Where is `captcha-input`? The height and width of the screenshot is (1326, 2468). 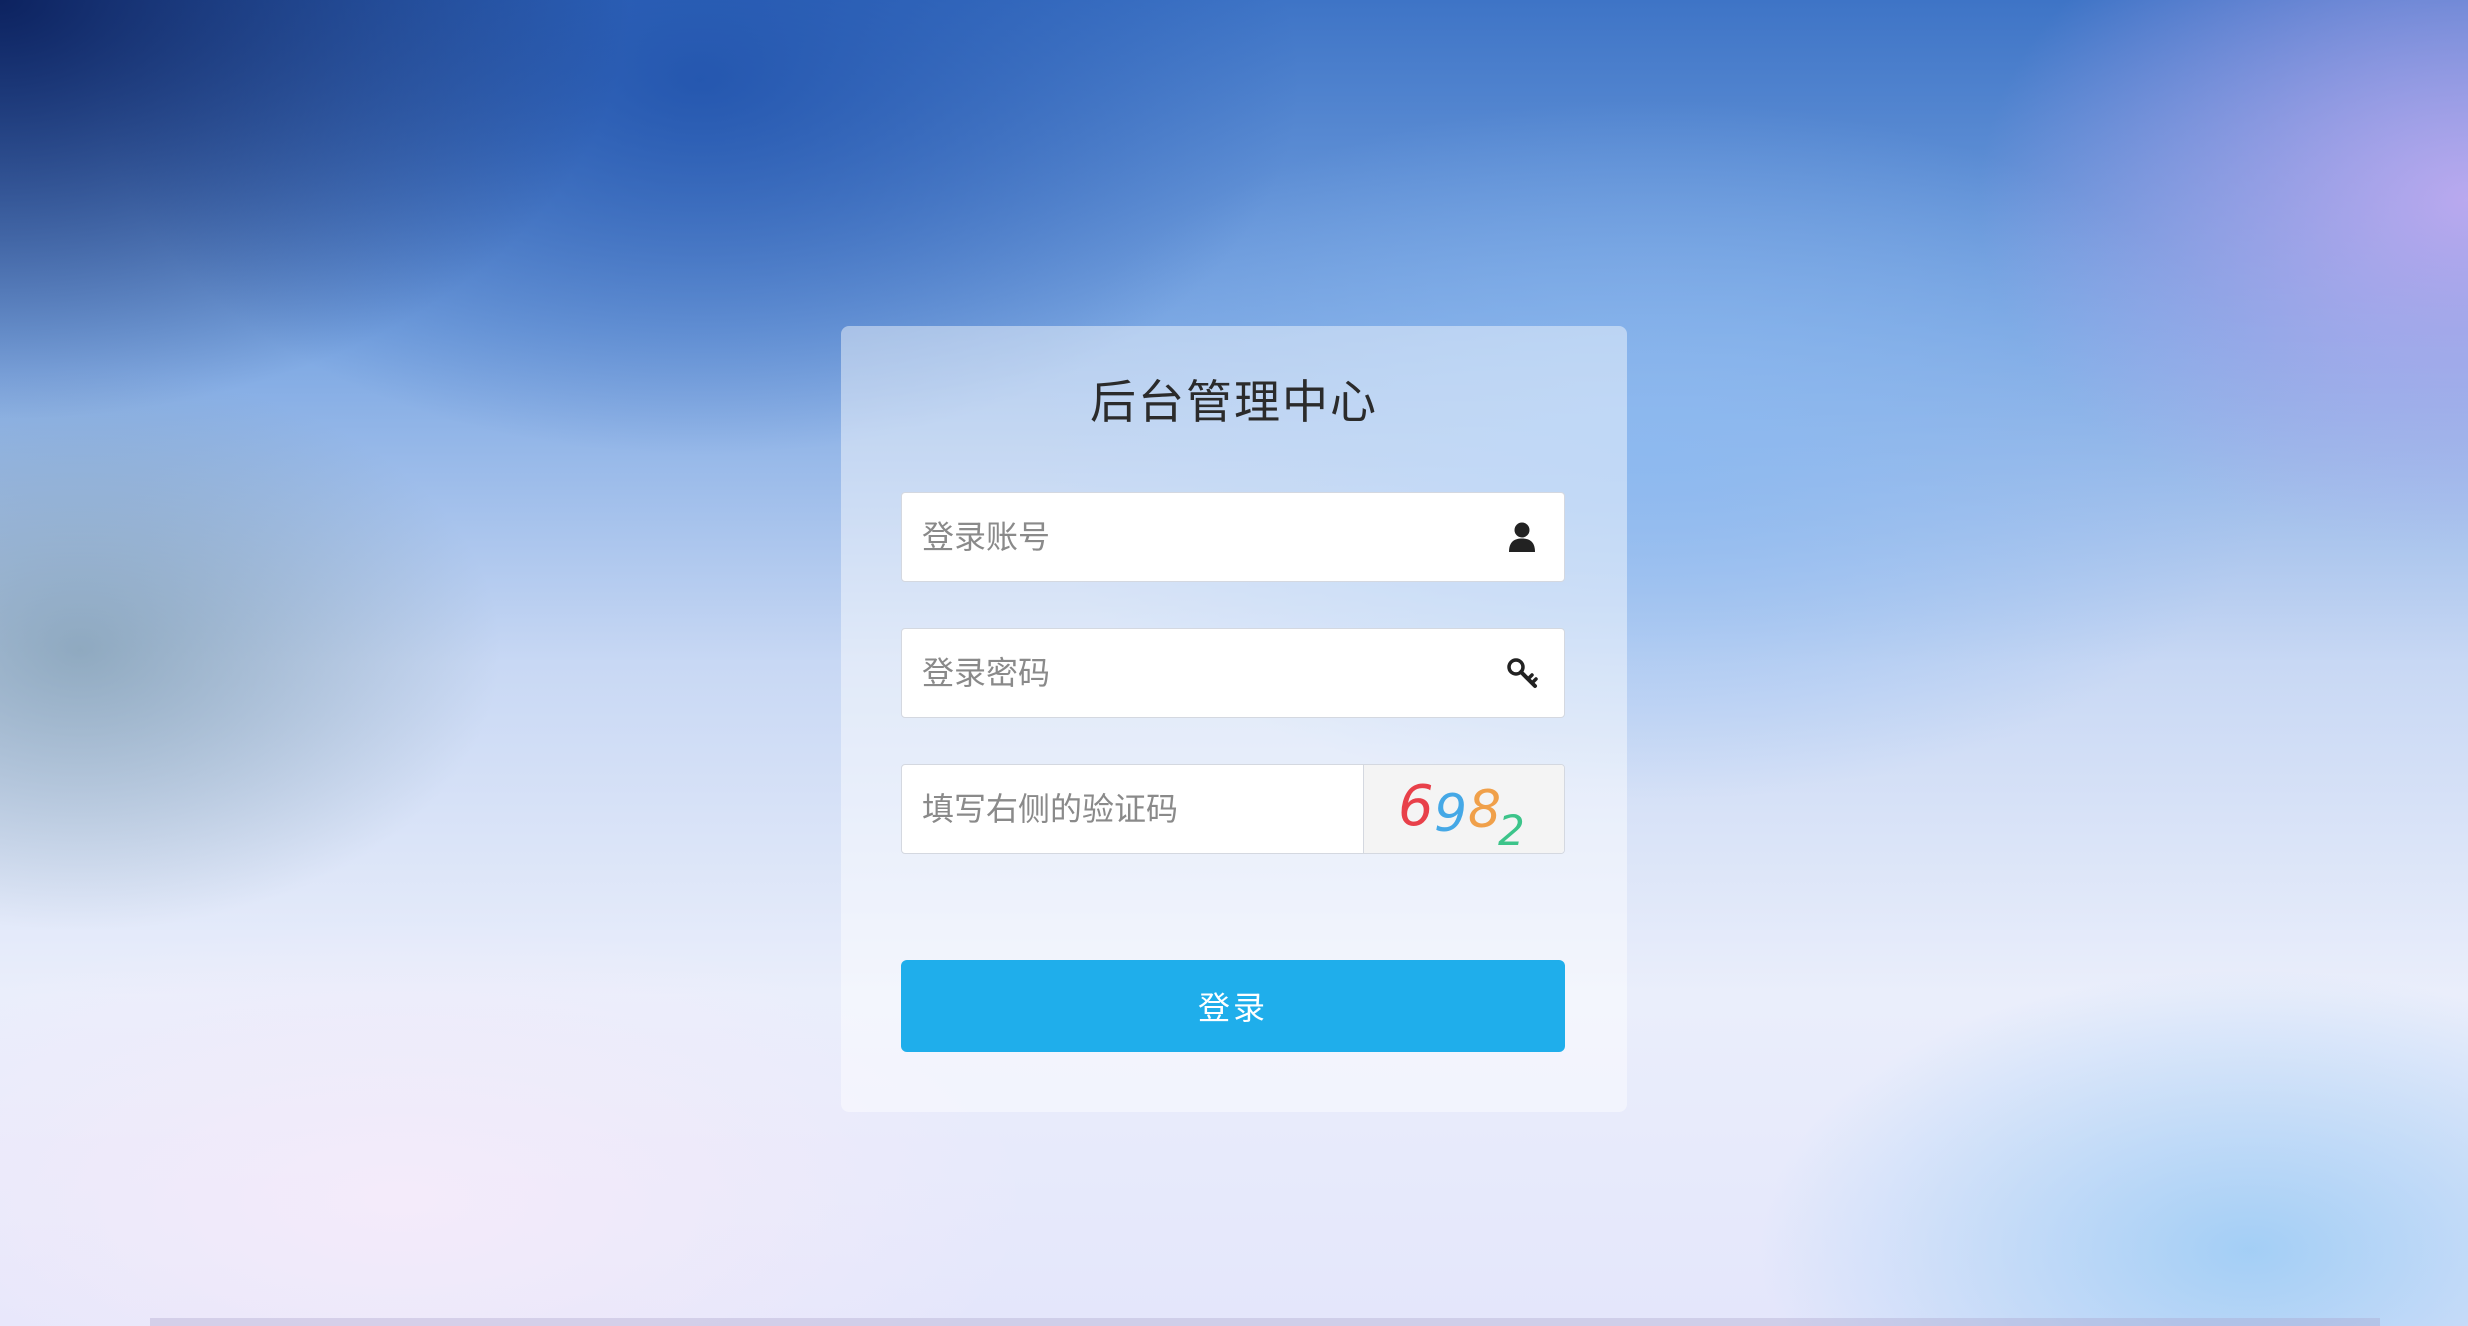
captcha-input is located at coordinates (1132, 809).